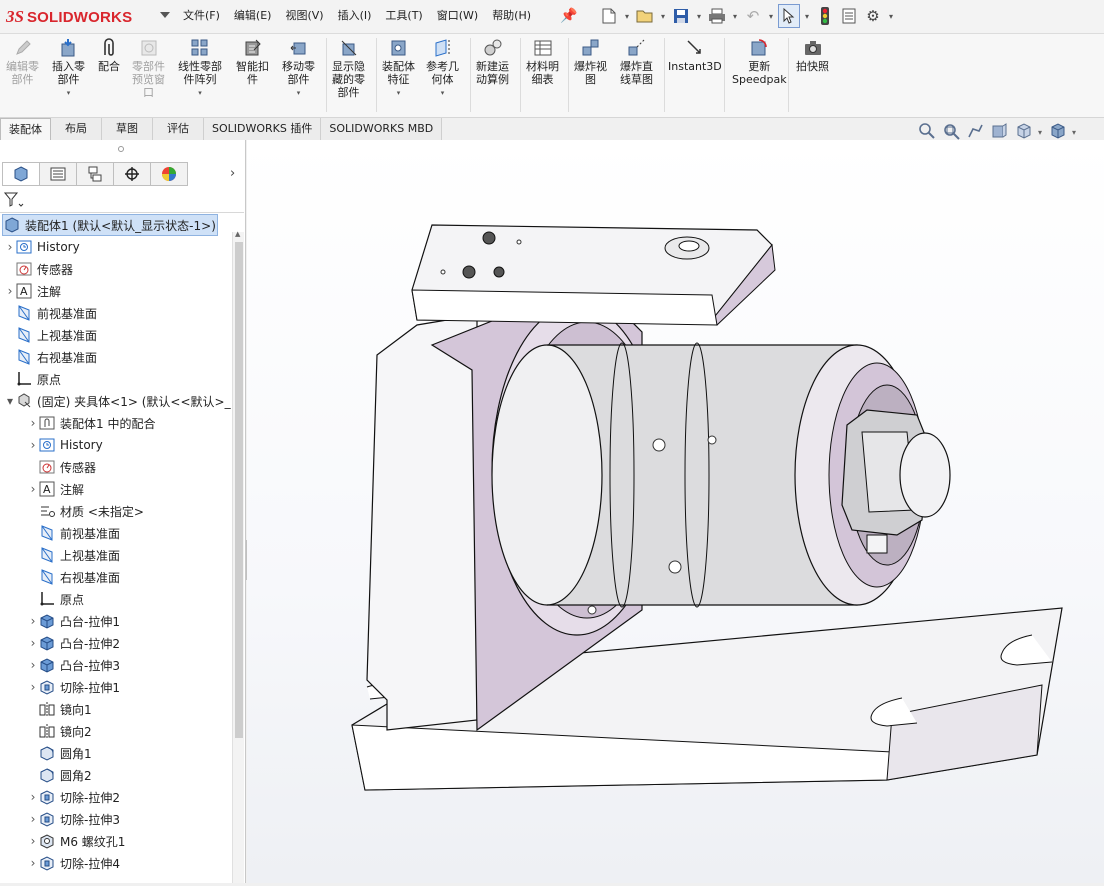 The height and width of the screenshot is (886, 1104). Describe the element at coordinates (15, 201) in the screenshot. I see `filter-icon` at that location.